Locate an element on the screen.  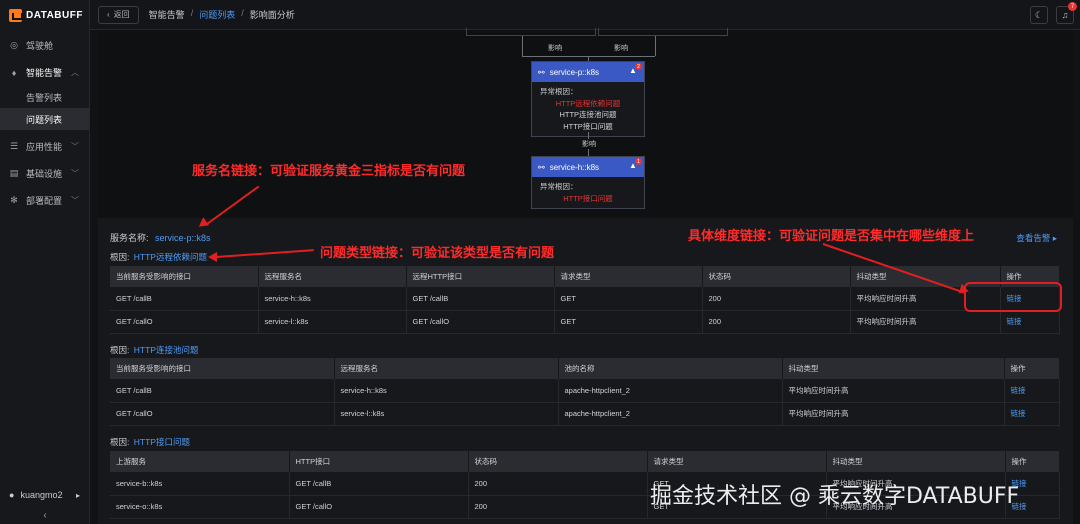
breadcrumb-item: 智能告警 is located at coordinates (167, 14).